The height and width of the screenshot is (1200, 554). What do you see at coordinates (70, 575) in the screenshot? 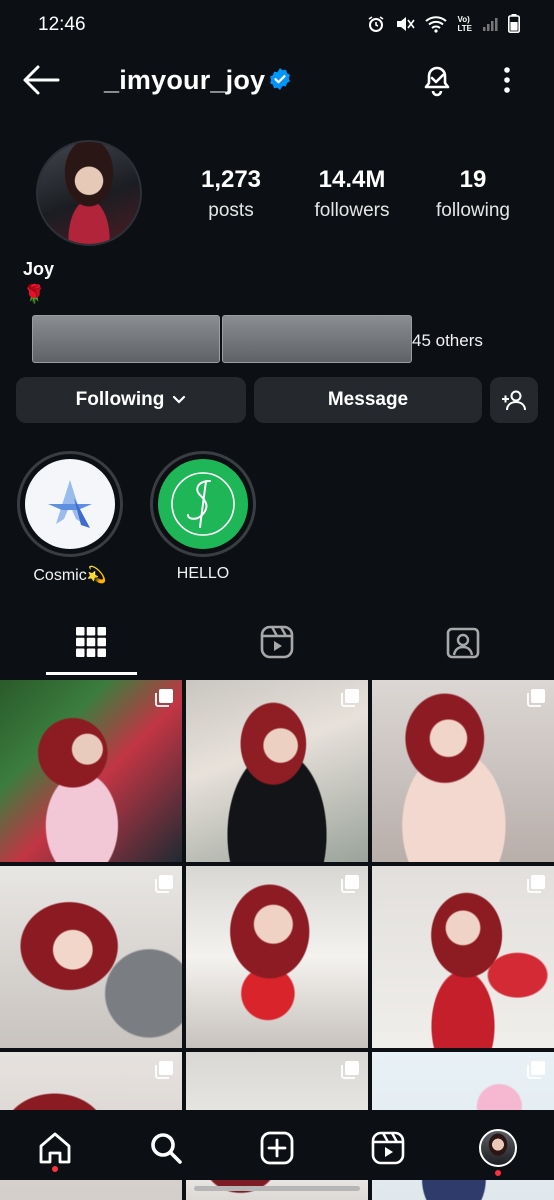
I see `highlight-label: Cosmic💫` at bounding box center [70, 575].